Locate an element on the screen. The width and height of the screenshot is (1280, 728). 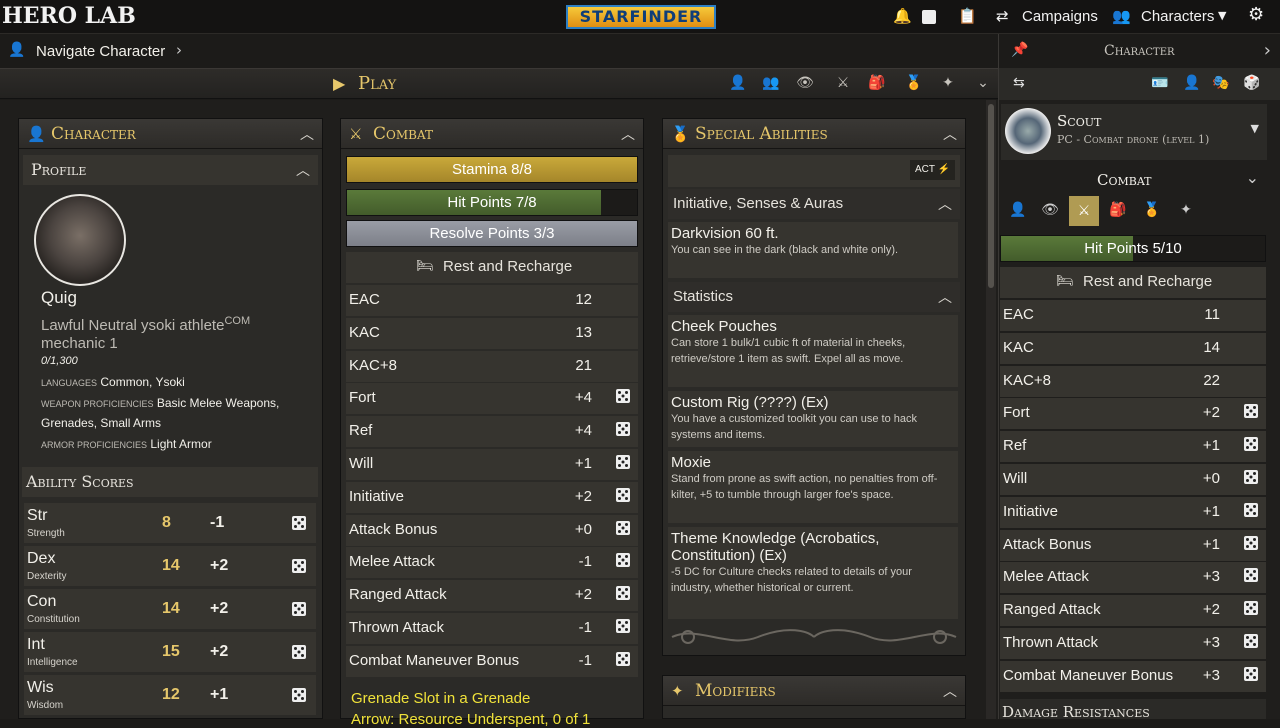
modifiers-header: ✦ Modifiers ︿ is located at coordinates (814, 691).